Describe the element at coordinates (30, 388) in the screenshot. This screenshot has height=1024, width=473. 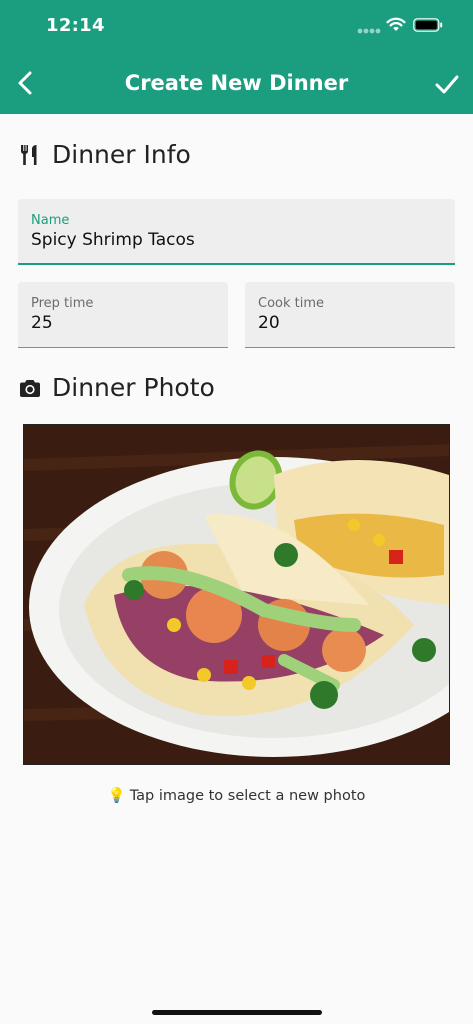
I see `camera-icon` at that location.